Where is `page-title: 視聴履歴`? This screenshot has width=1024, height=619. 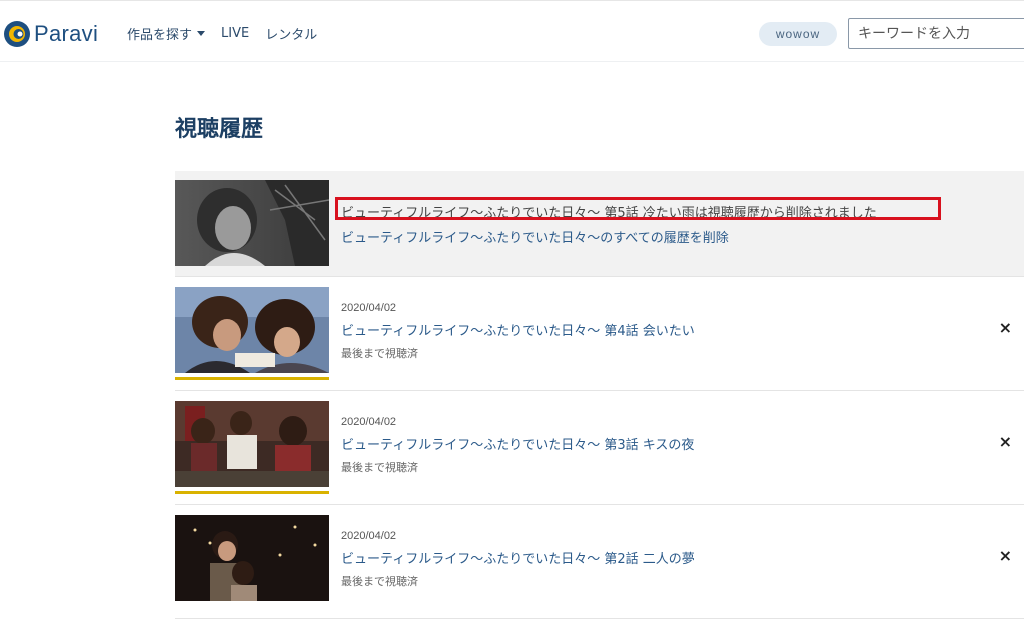 page-title: 視聴履歴 is located at coordinates (219, 129).